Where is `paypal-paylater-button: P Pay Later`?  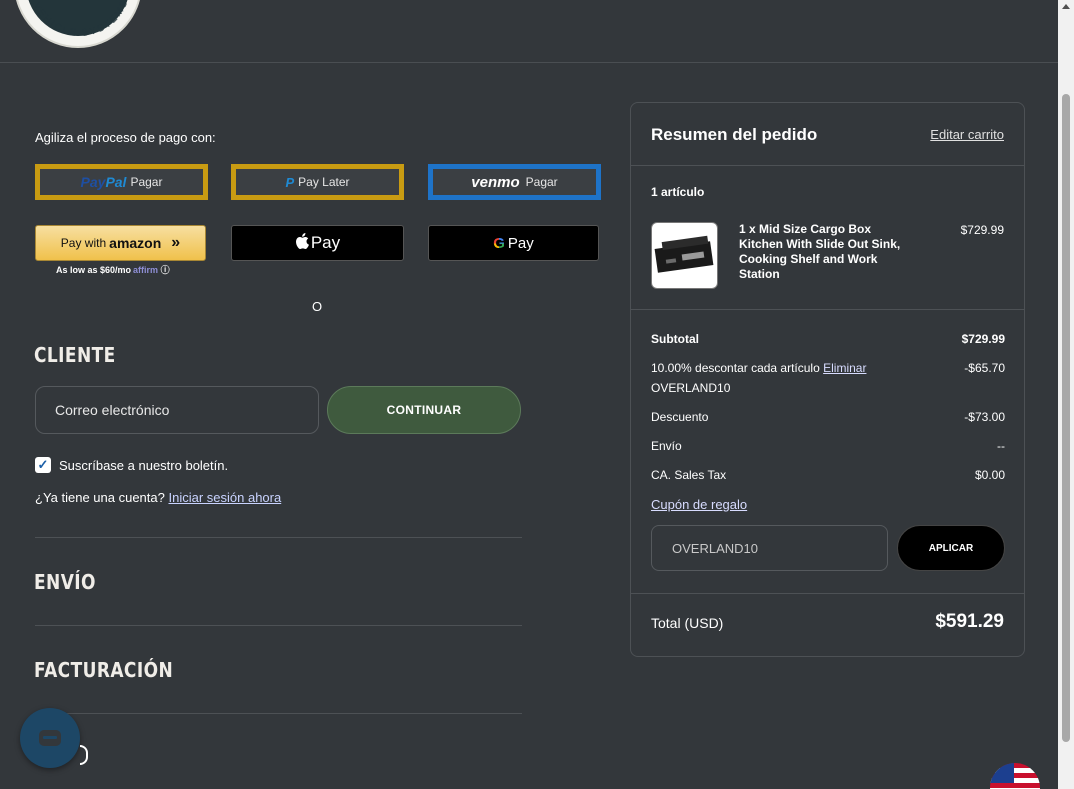 paypal-paylater-button: P Pay Later is located at coordinates (317, 182).